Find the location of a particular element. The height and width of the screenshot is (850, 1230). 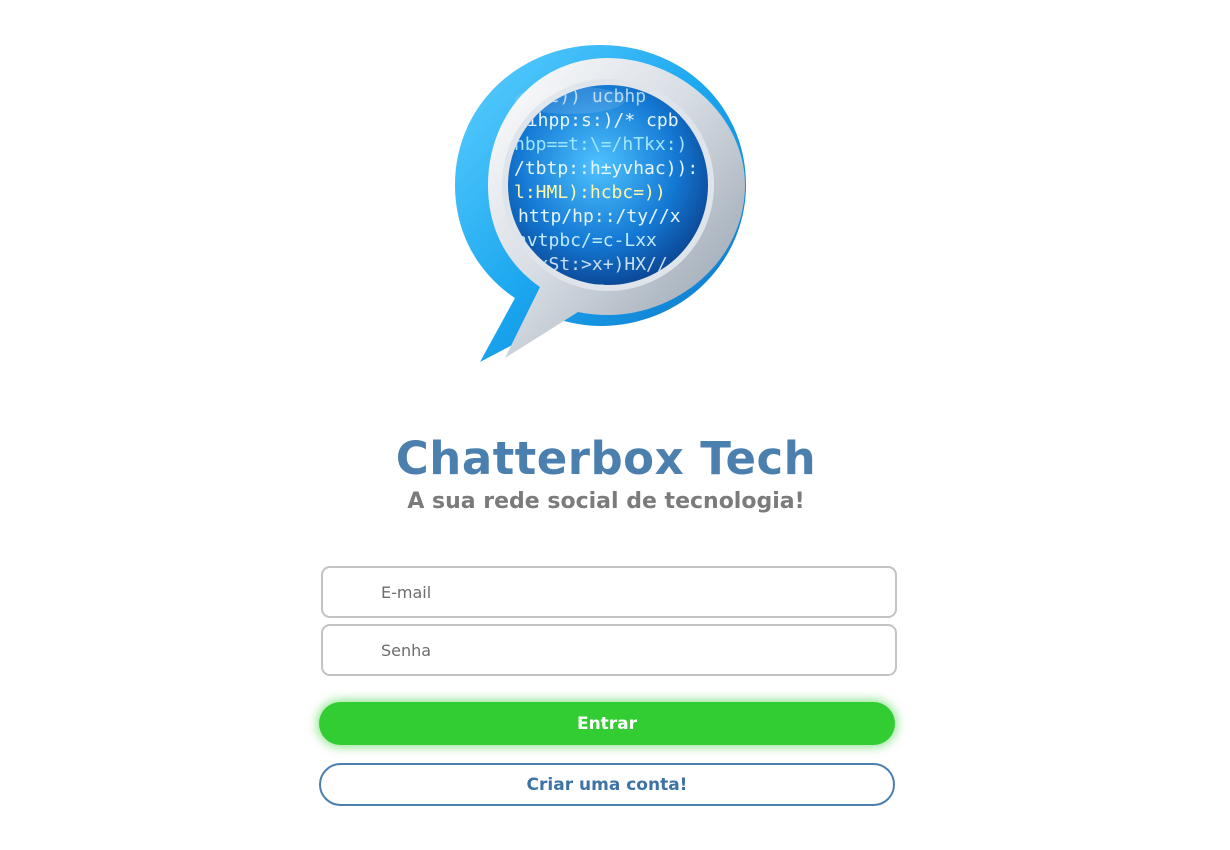

logo-code-line: l:HML):hcbc=)) is located at coordinates (590, 192).